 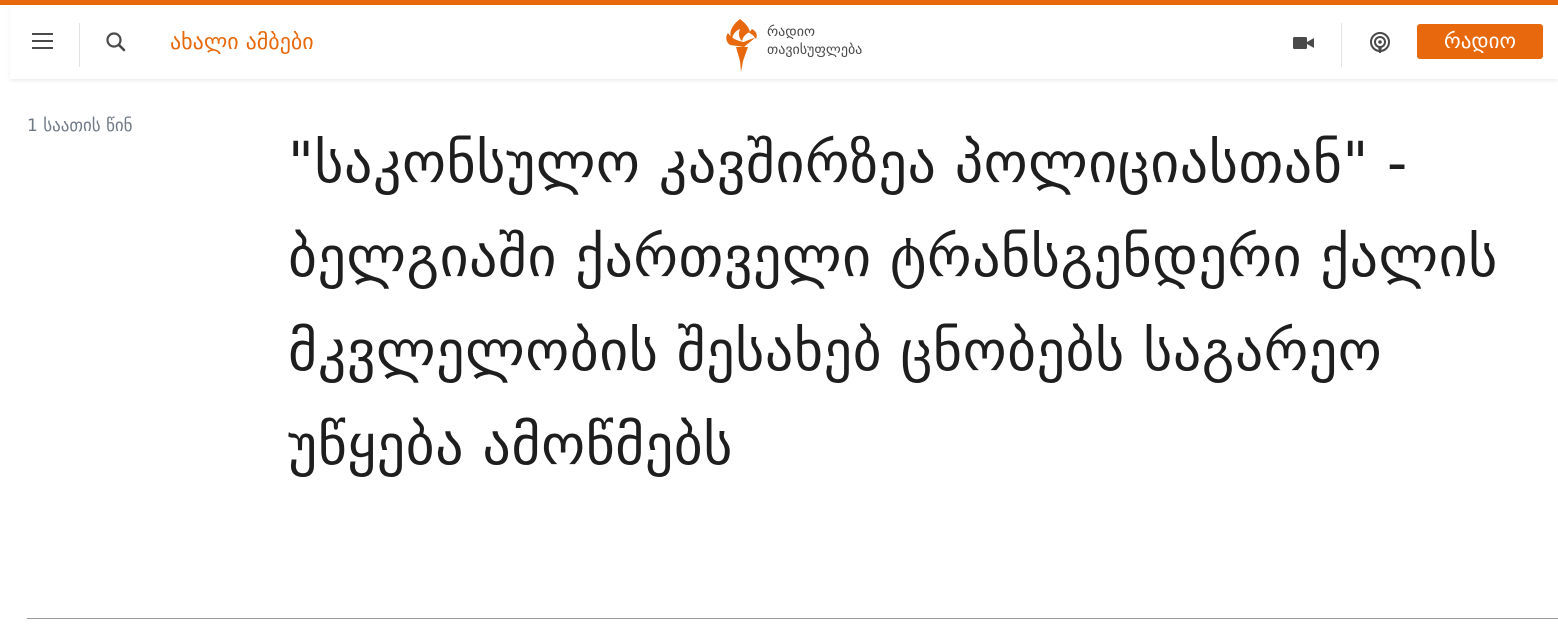 What do you see at coordinates (43, 41) in the screenshot?
I see `hamburger-menu-icon` at bounding box center [43, 41].